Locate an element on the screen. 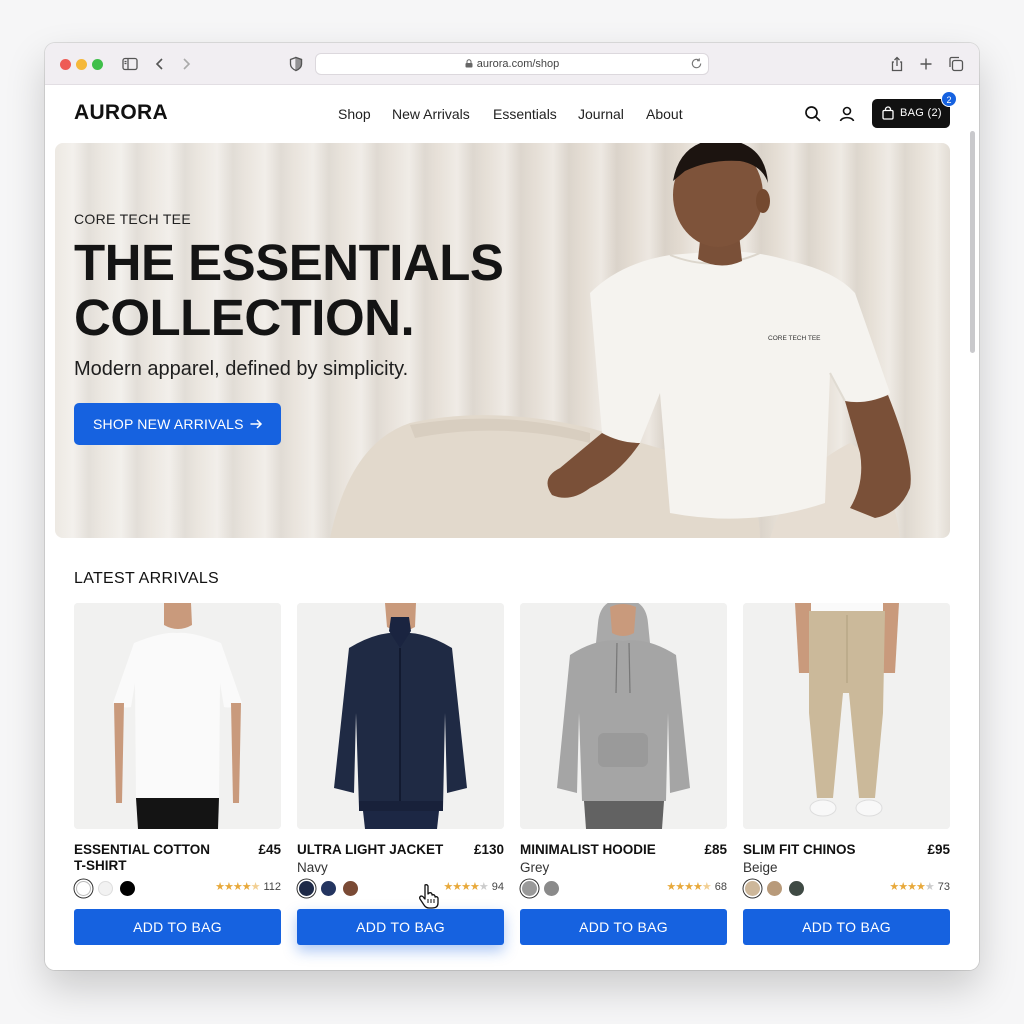  nav-link-essentials: Essentials is located at coordinates (525, 114).